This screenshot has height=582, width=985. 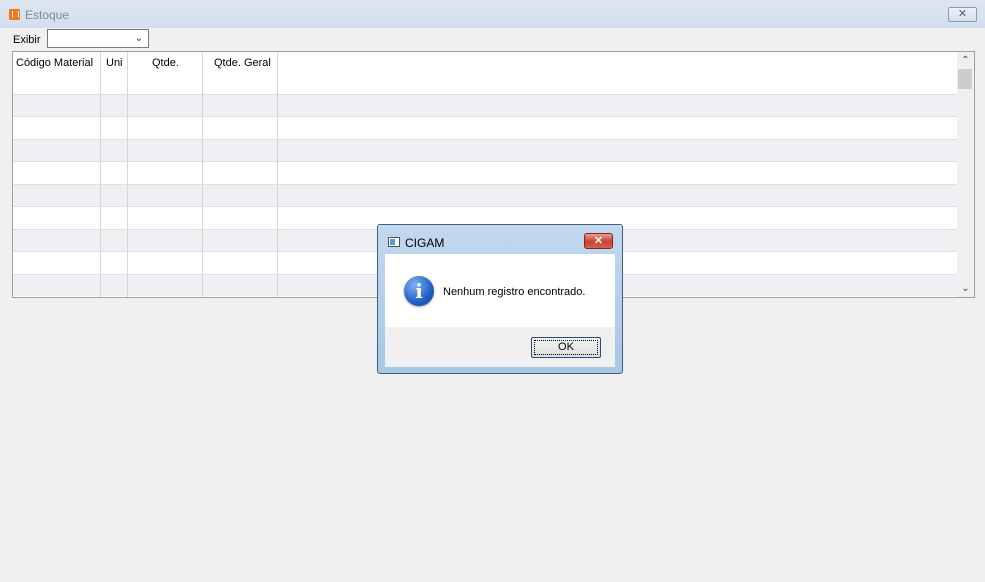 I want to click on column-header-codigo-material: Código Material, so click(x=54, y=63).